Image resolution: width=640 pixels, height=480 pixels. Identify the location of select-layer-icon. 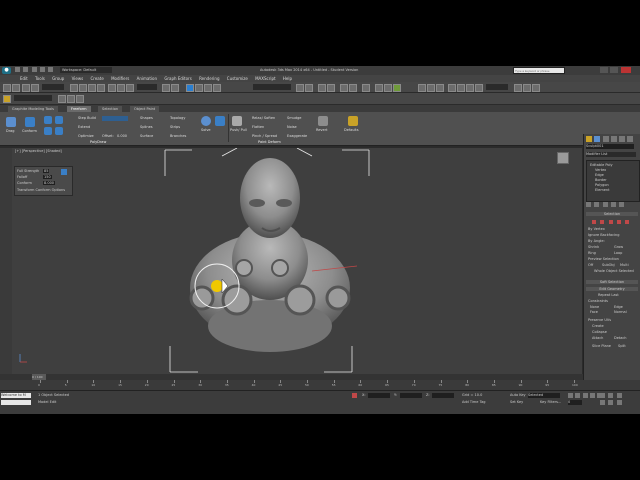
(80, 99).